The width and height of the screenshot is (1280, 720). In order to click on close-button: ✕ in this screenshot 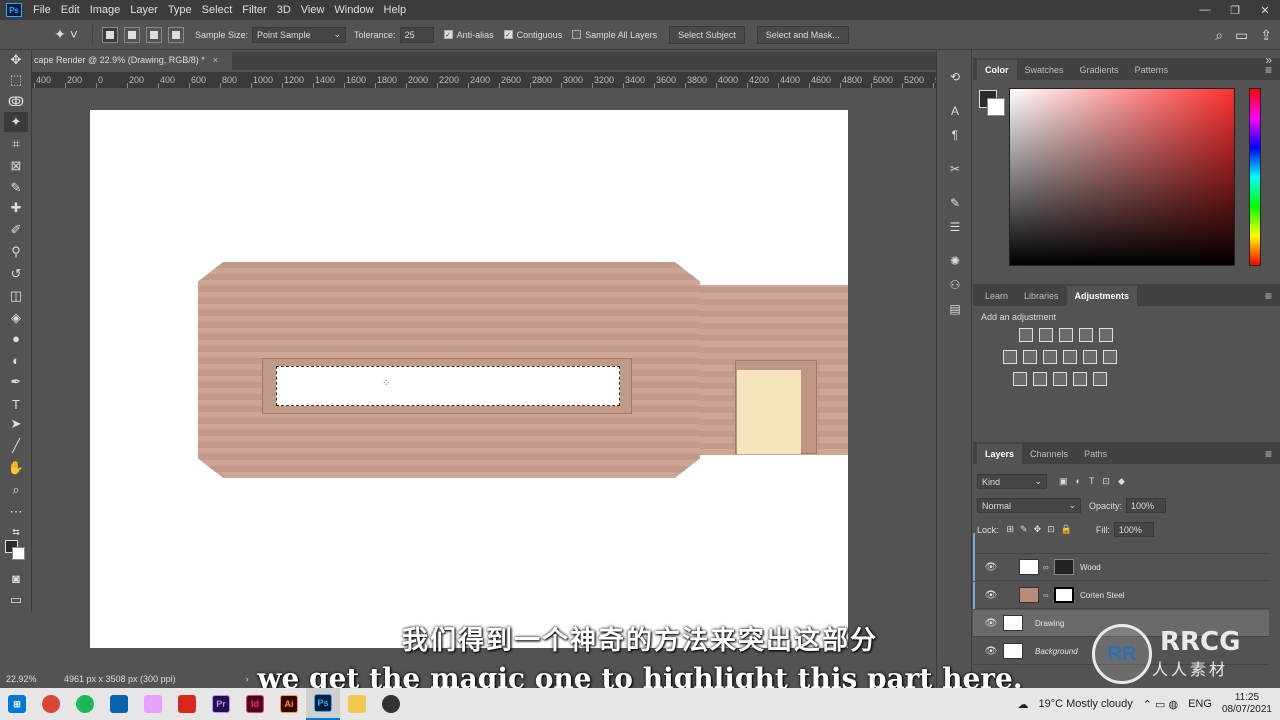, I will do `click(1265, 10)`.